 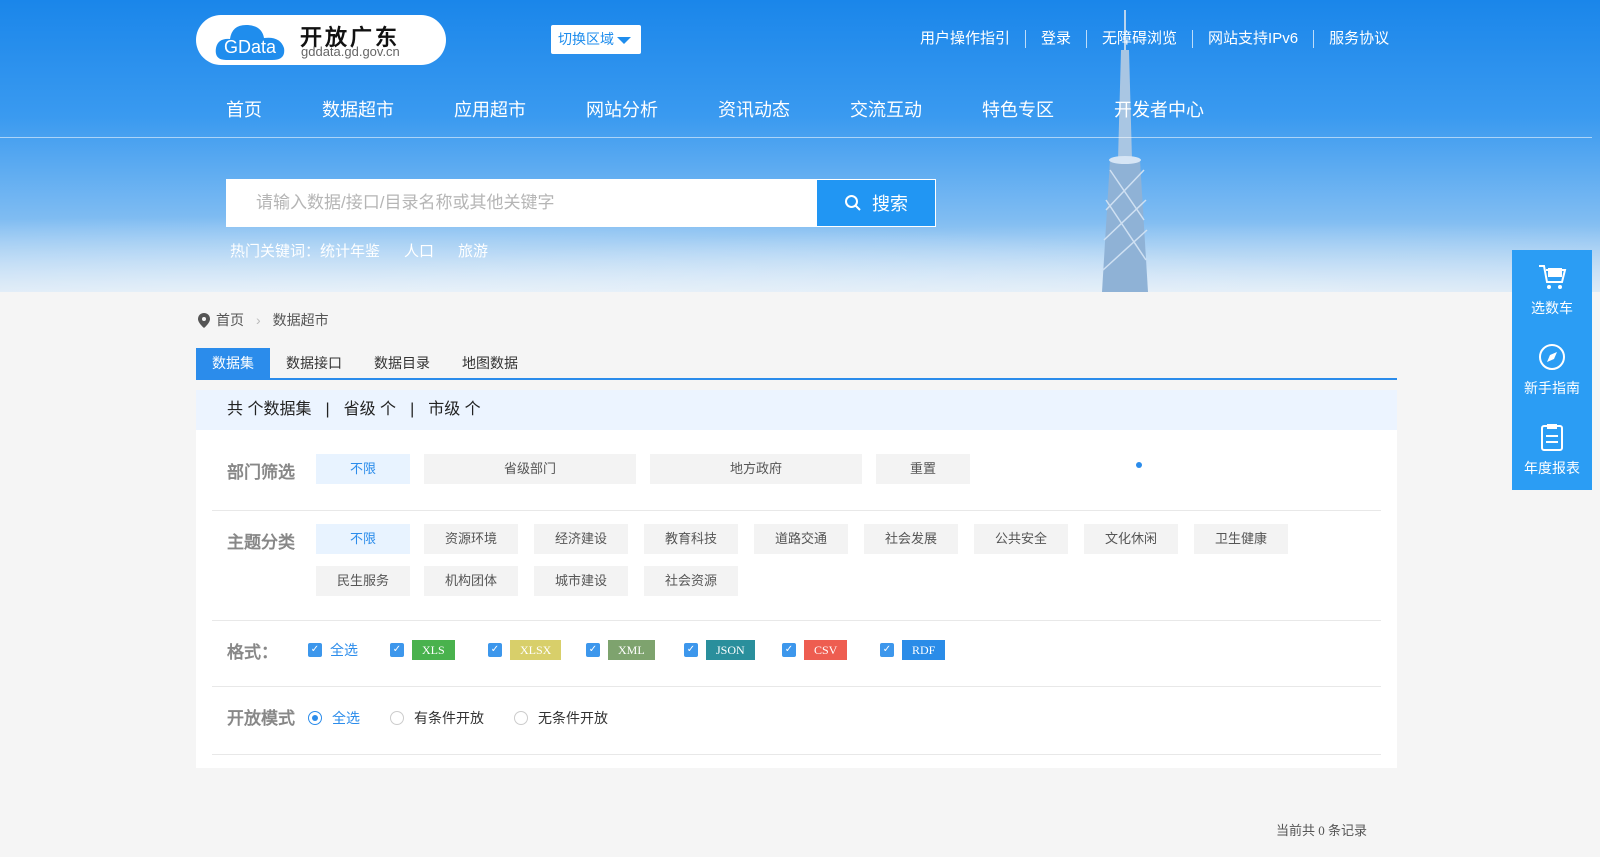 What do you see at coordinates (490, 110) in the screenshot?
I see `nav-app-market: 应用超市` at bounding box center [490, 110].